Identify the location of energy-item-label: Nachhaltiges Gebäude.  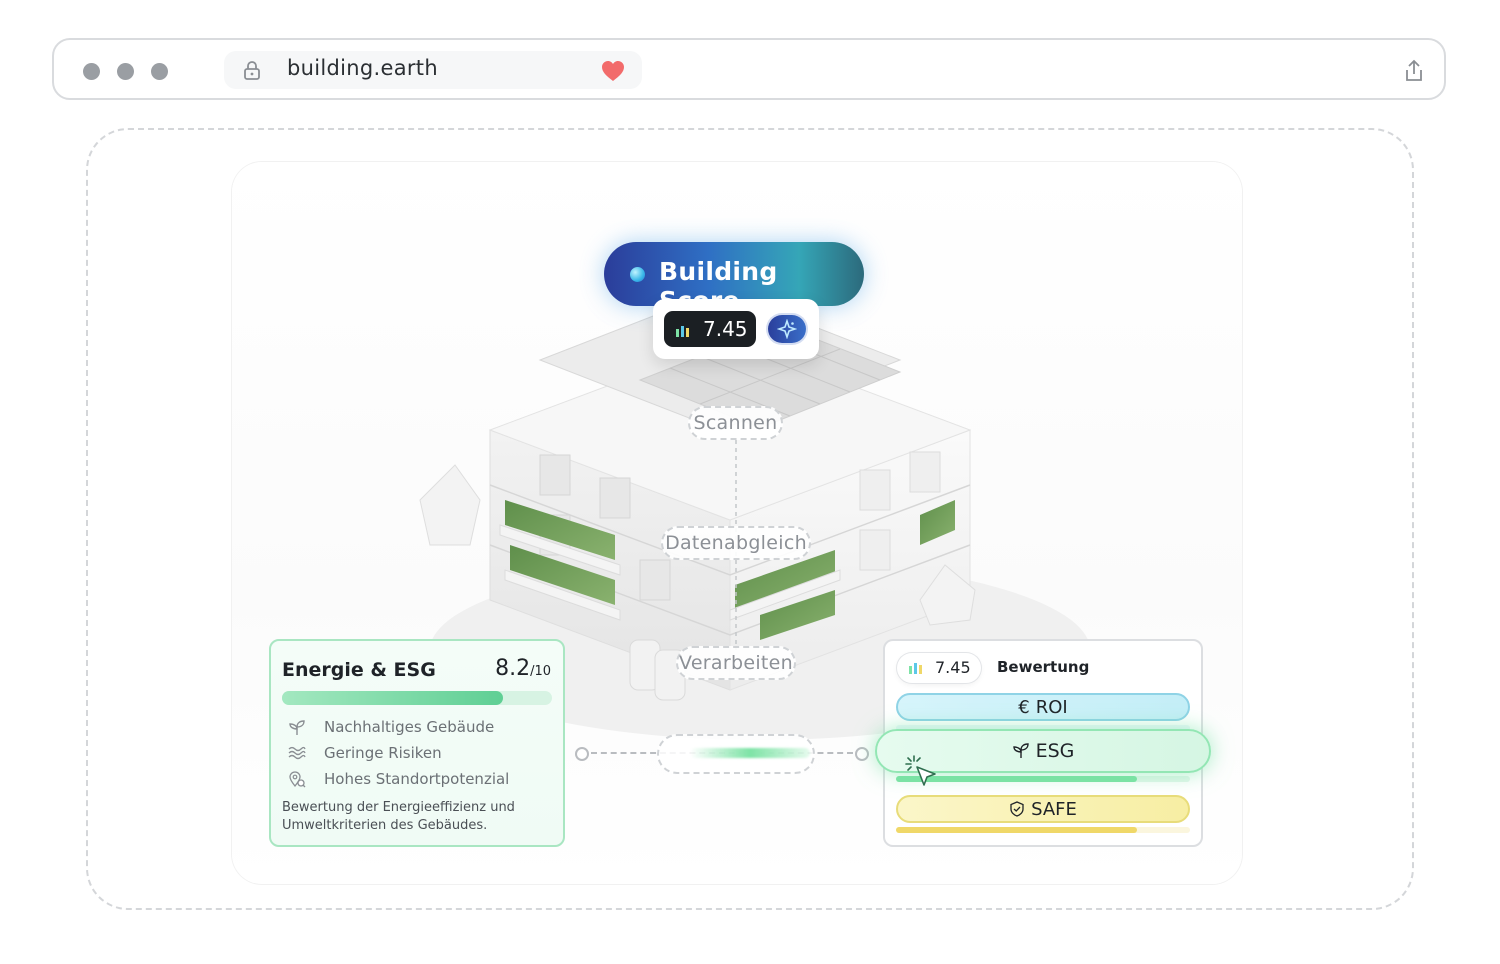
(409, 727).